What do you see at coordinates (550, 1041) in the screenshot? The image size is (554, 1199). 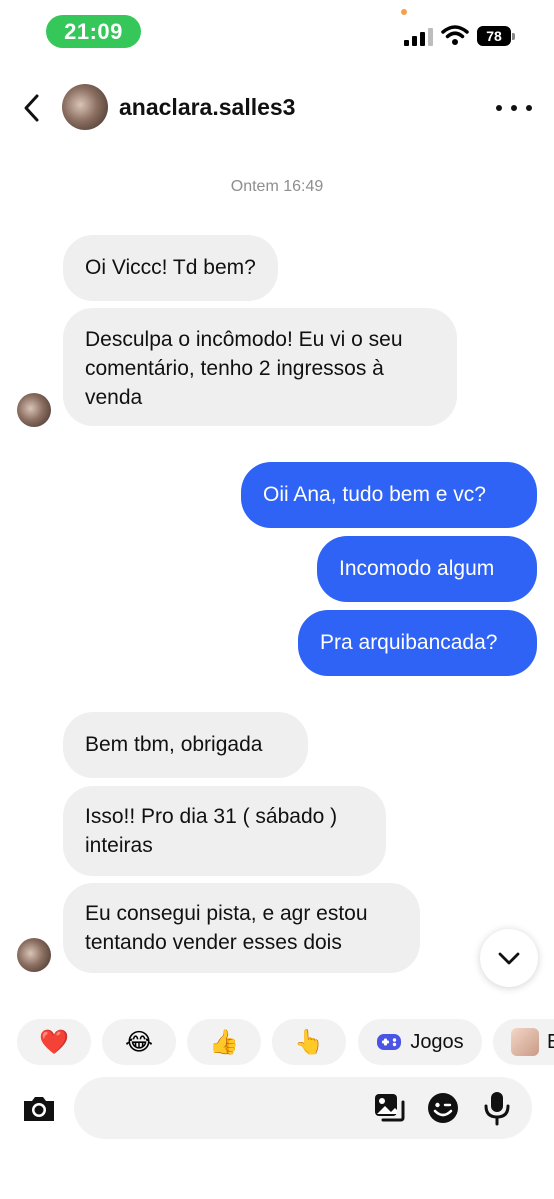 I see `sticker-suggestion-label: E` at bounding box center [550, 1041].